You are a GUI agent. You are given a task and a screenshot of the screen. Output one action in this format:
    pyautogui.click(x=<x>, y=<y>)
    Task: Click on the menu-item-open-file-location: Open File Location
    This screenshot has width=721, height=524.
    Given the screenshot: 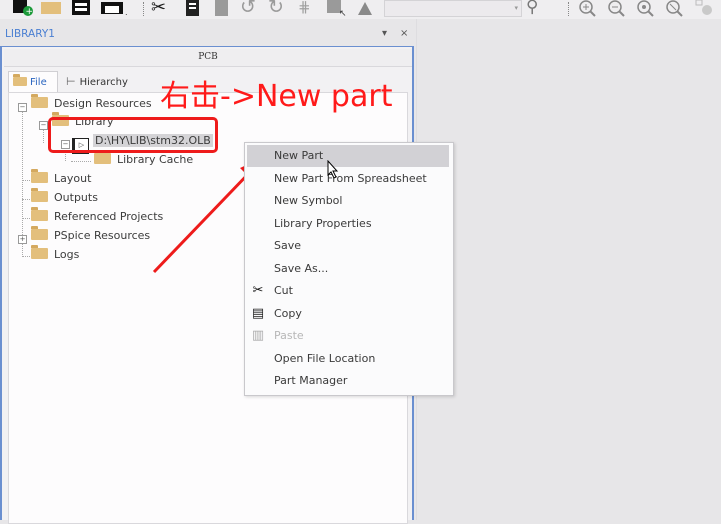 What is the action you would take?
    pyautogui.click(x=348, y=359)
    